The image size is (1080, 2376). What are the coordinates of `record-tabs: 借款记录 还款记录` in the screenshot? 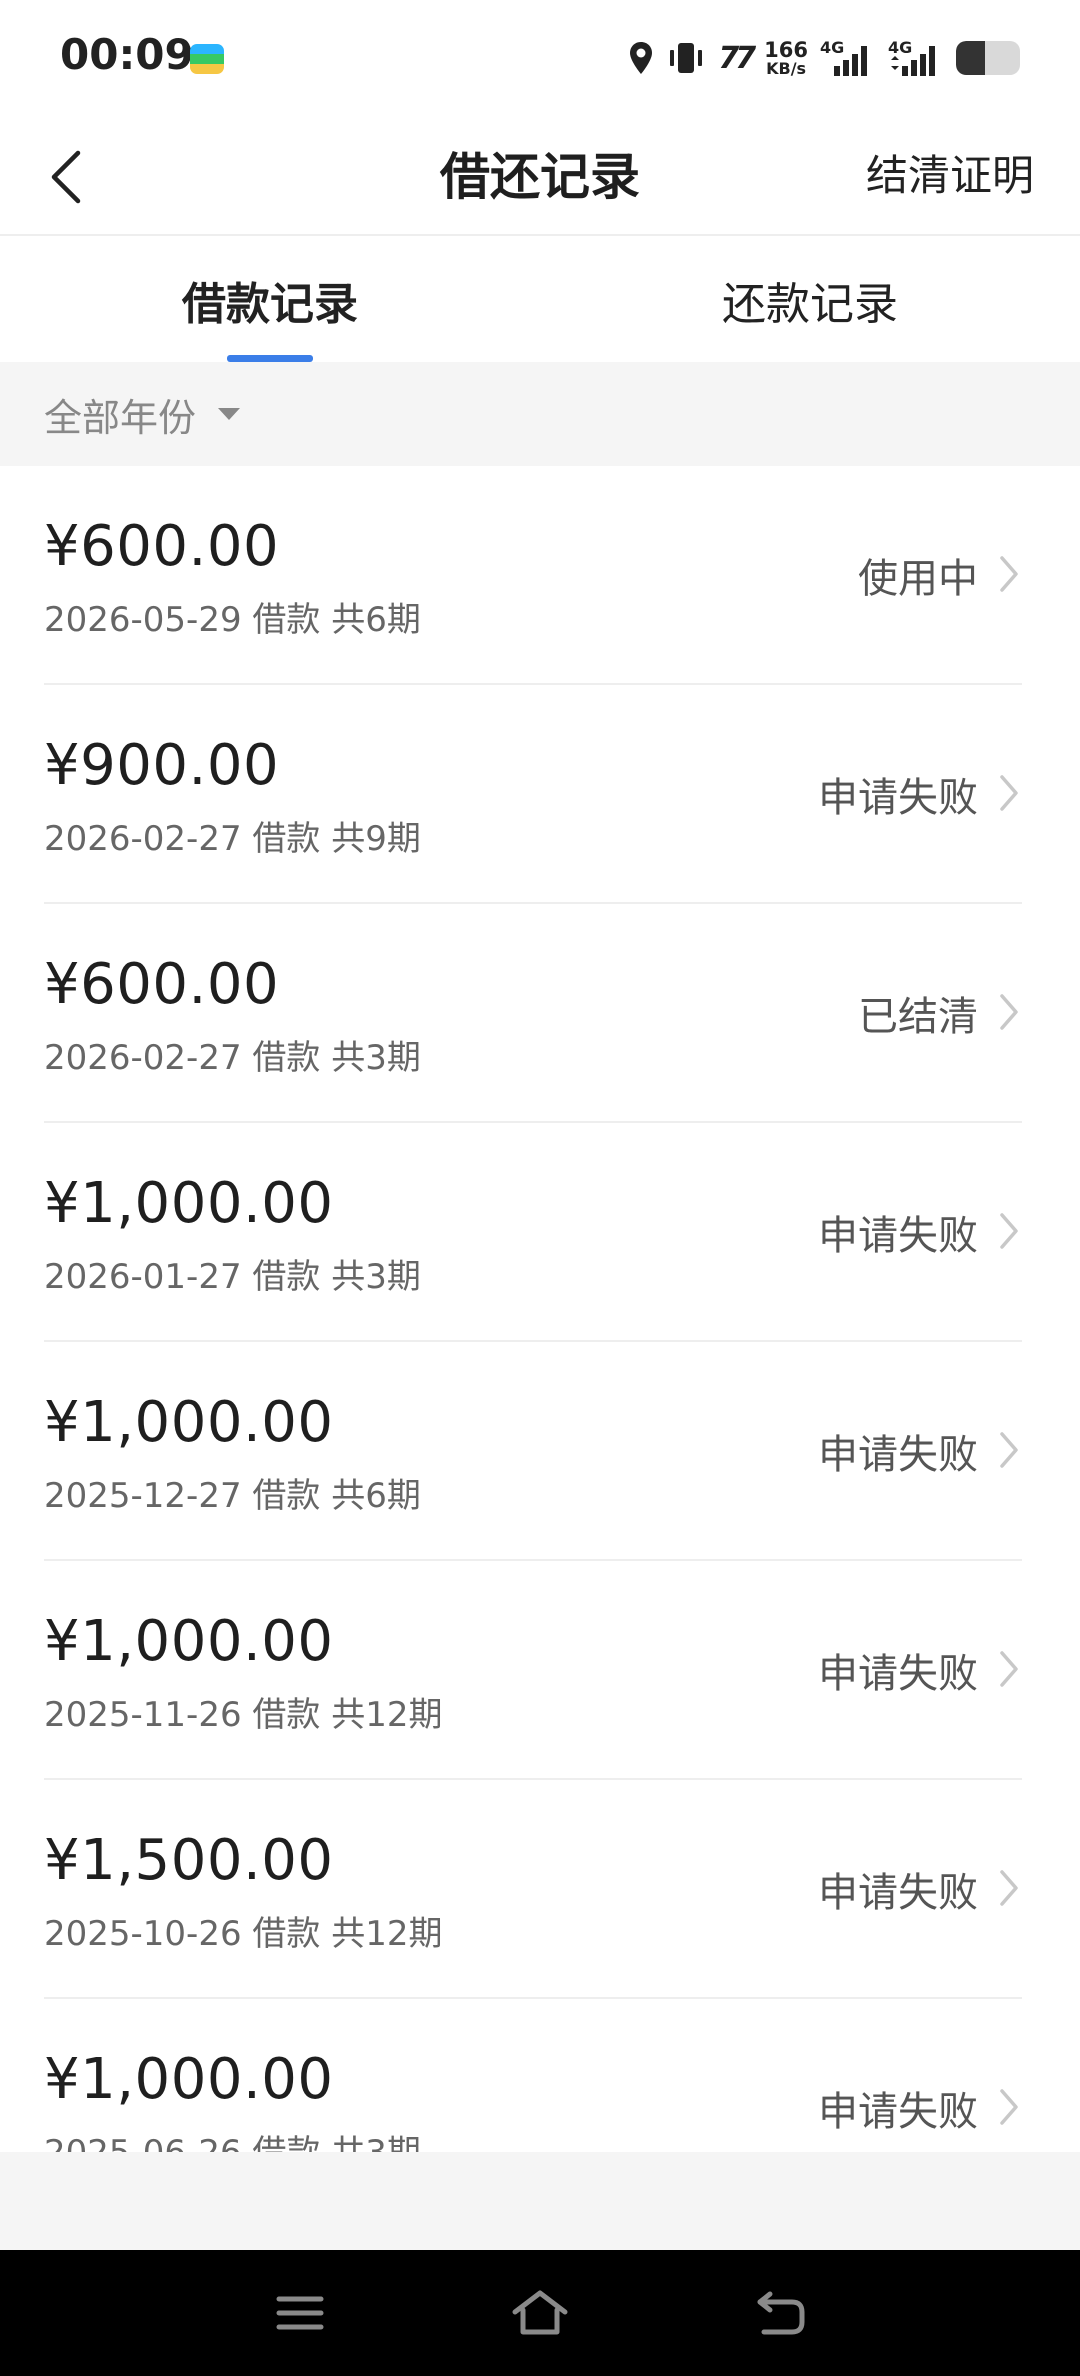 It's located at (540, 300).